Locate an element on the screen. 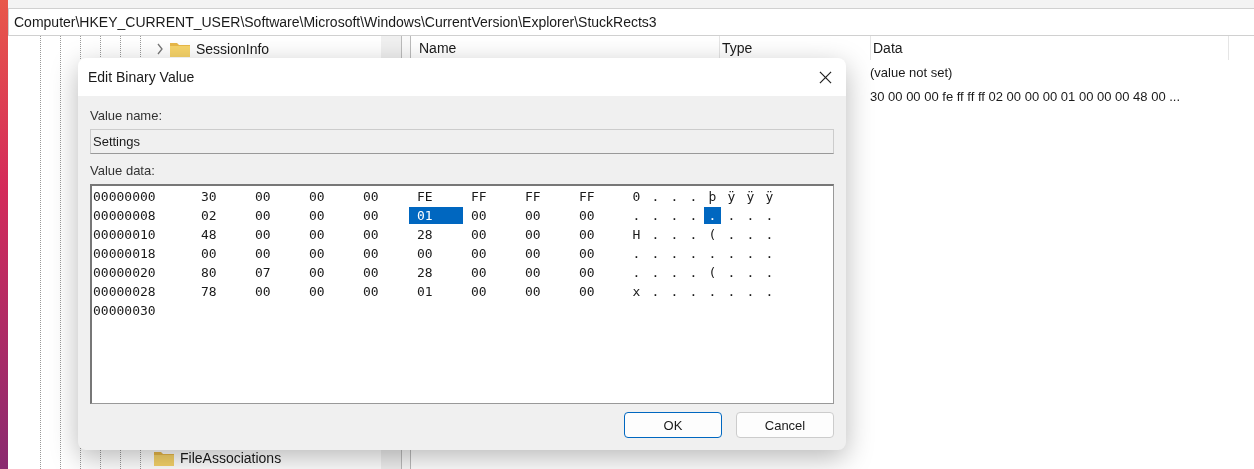  ascii-char: 0 is located at coordinates (636, 196).